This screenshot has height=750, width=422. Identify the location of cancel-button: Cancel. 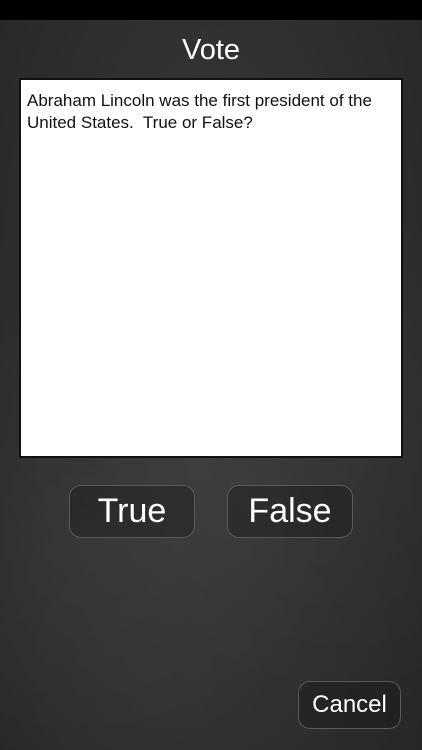
(349, 705).